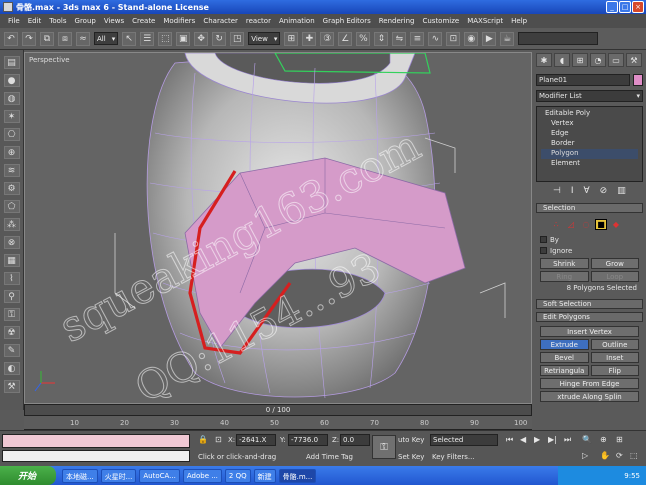 This screenshot has height=485, width=646. What do you see at coordinates (345, 38) in the screenshot?
I see `angle-snap-icon: ∠` at bounding box center [345, 38].